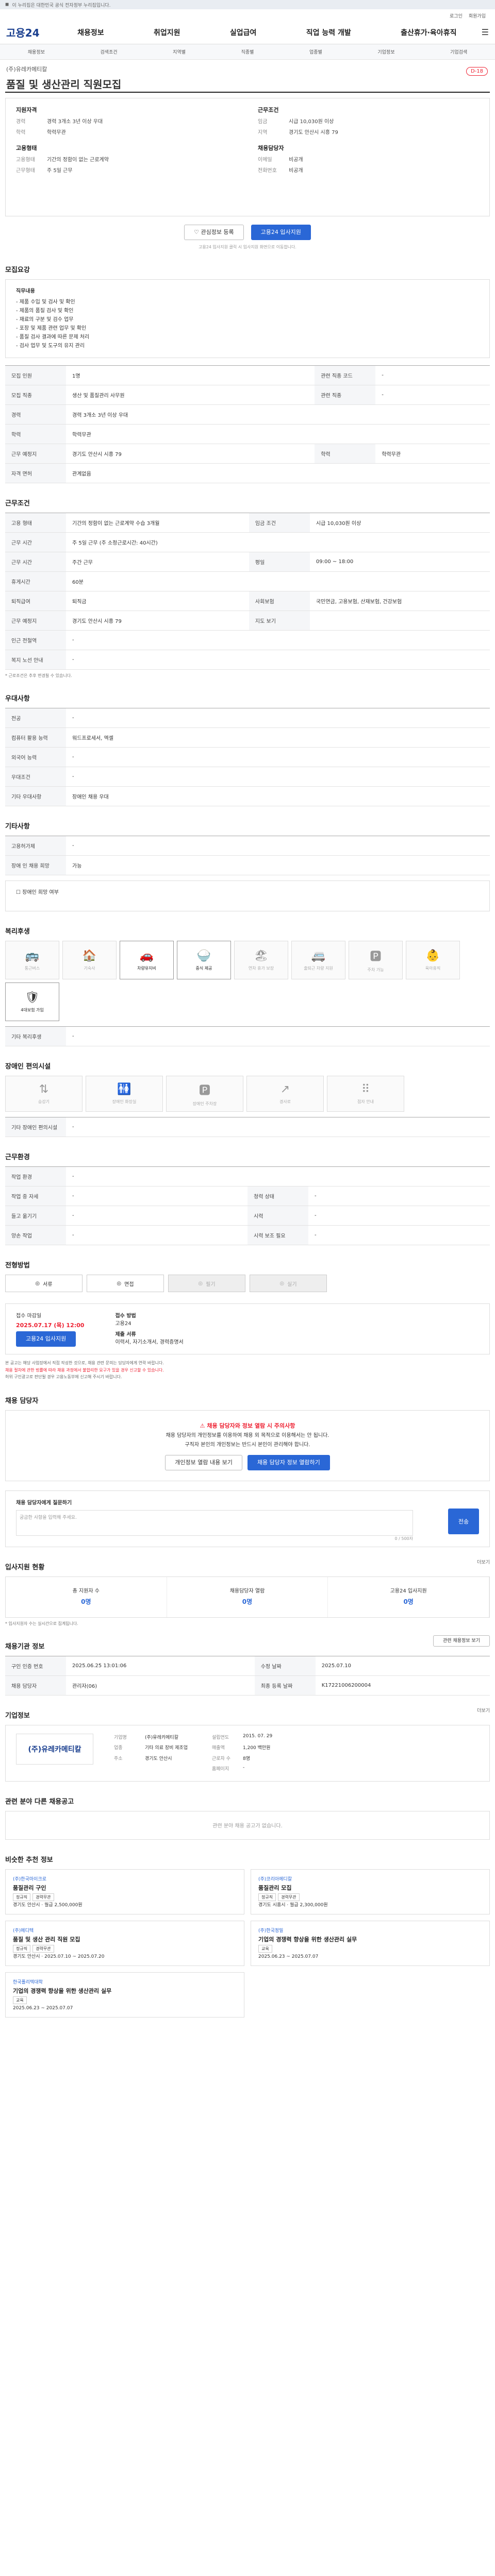 The width and height of the screenshot is (495, 2576). Describe the element at coordinates (90, 955) in the screenshot. I see `benefit-icon: 🏠` at that location.